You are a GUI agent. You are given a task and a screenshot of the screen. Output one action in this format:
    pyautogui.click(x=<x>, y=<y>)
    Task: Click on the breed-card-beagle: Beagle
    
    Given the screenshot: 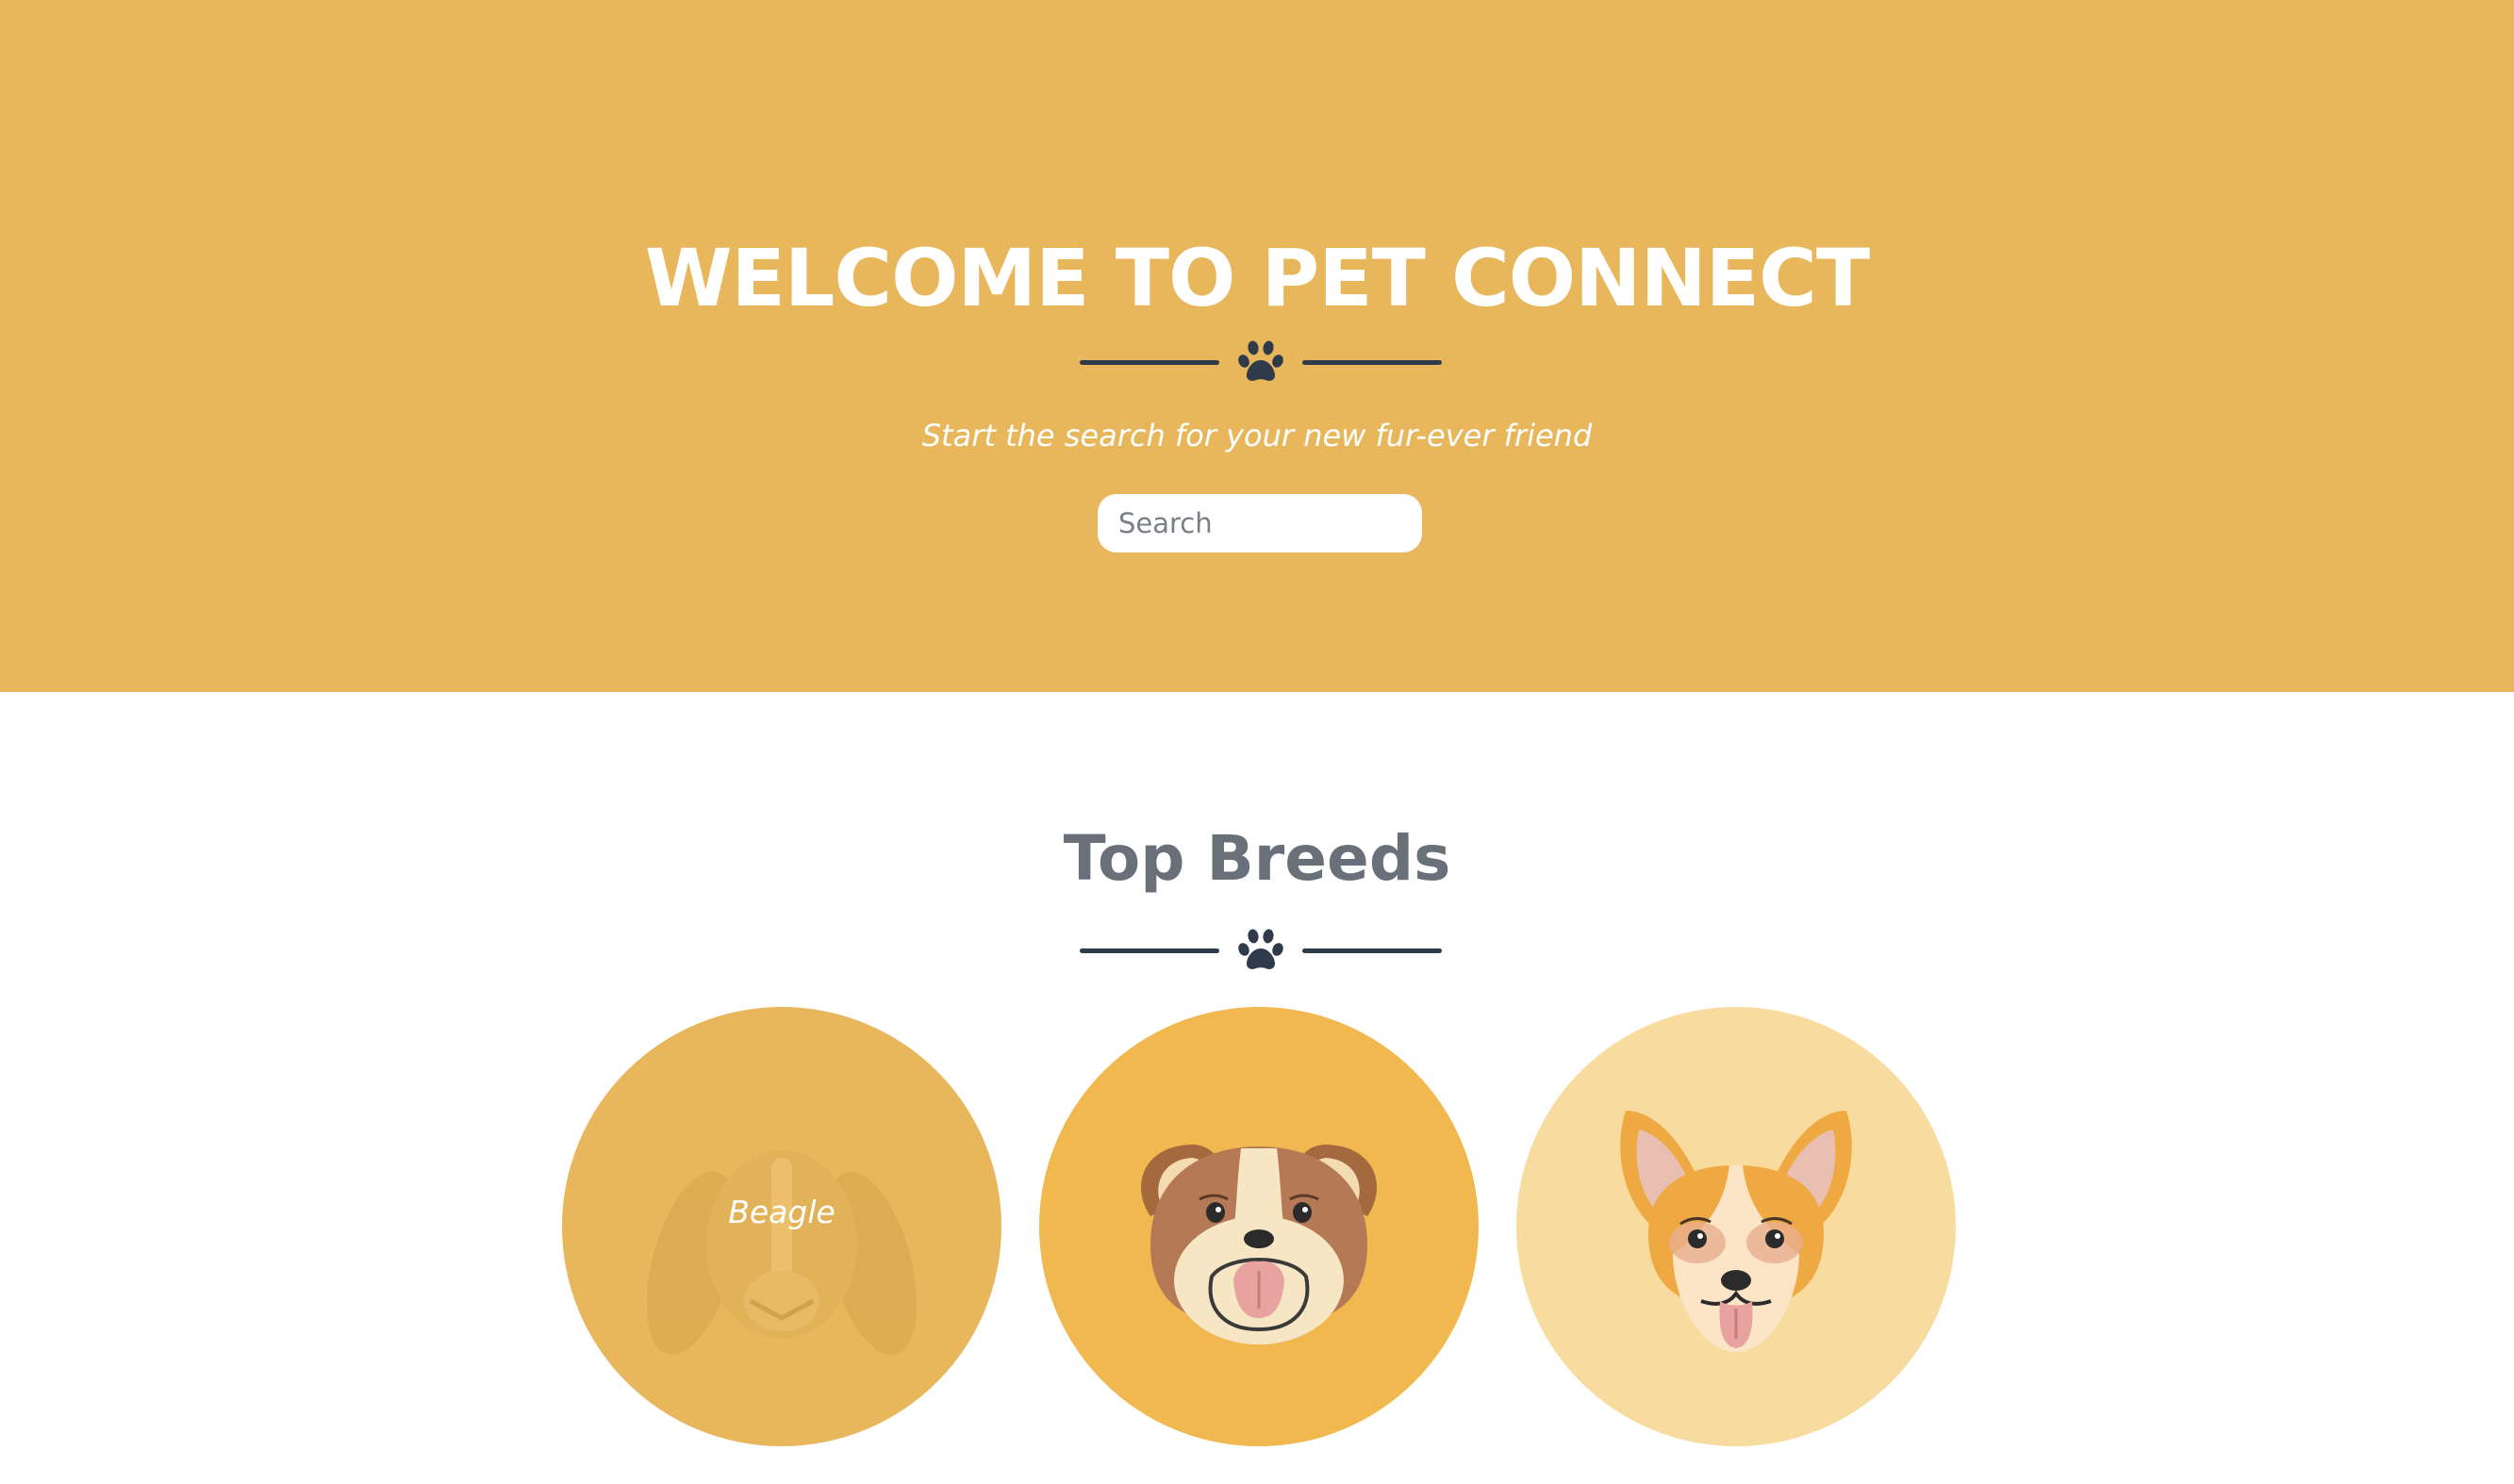 What is the action you would take?
    pyautogui.click(x=781, y=1226)
    